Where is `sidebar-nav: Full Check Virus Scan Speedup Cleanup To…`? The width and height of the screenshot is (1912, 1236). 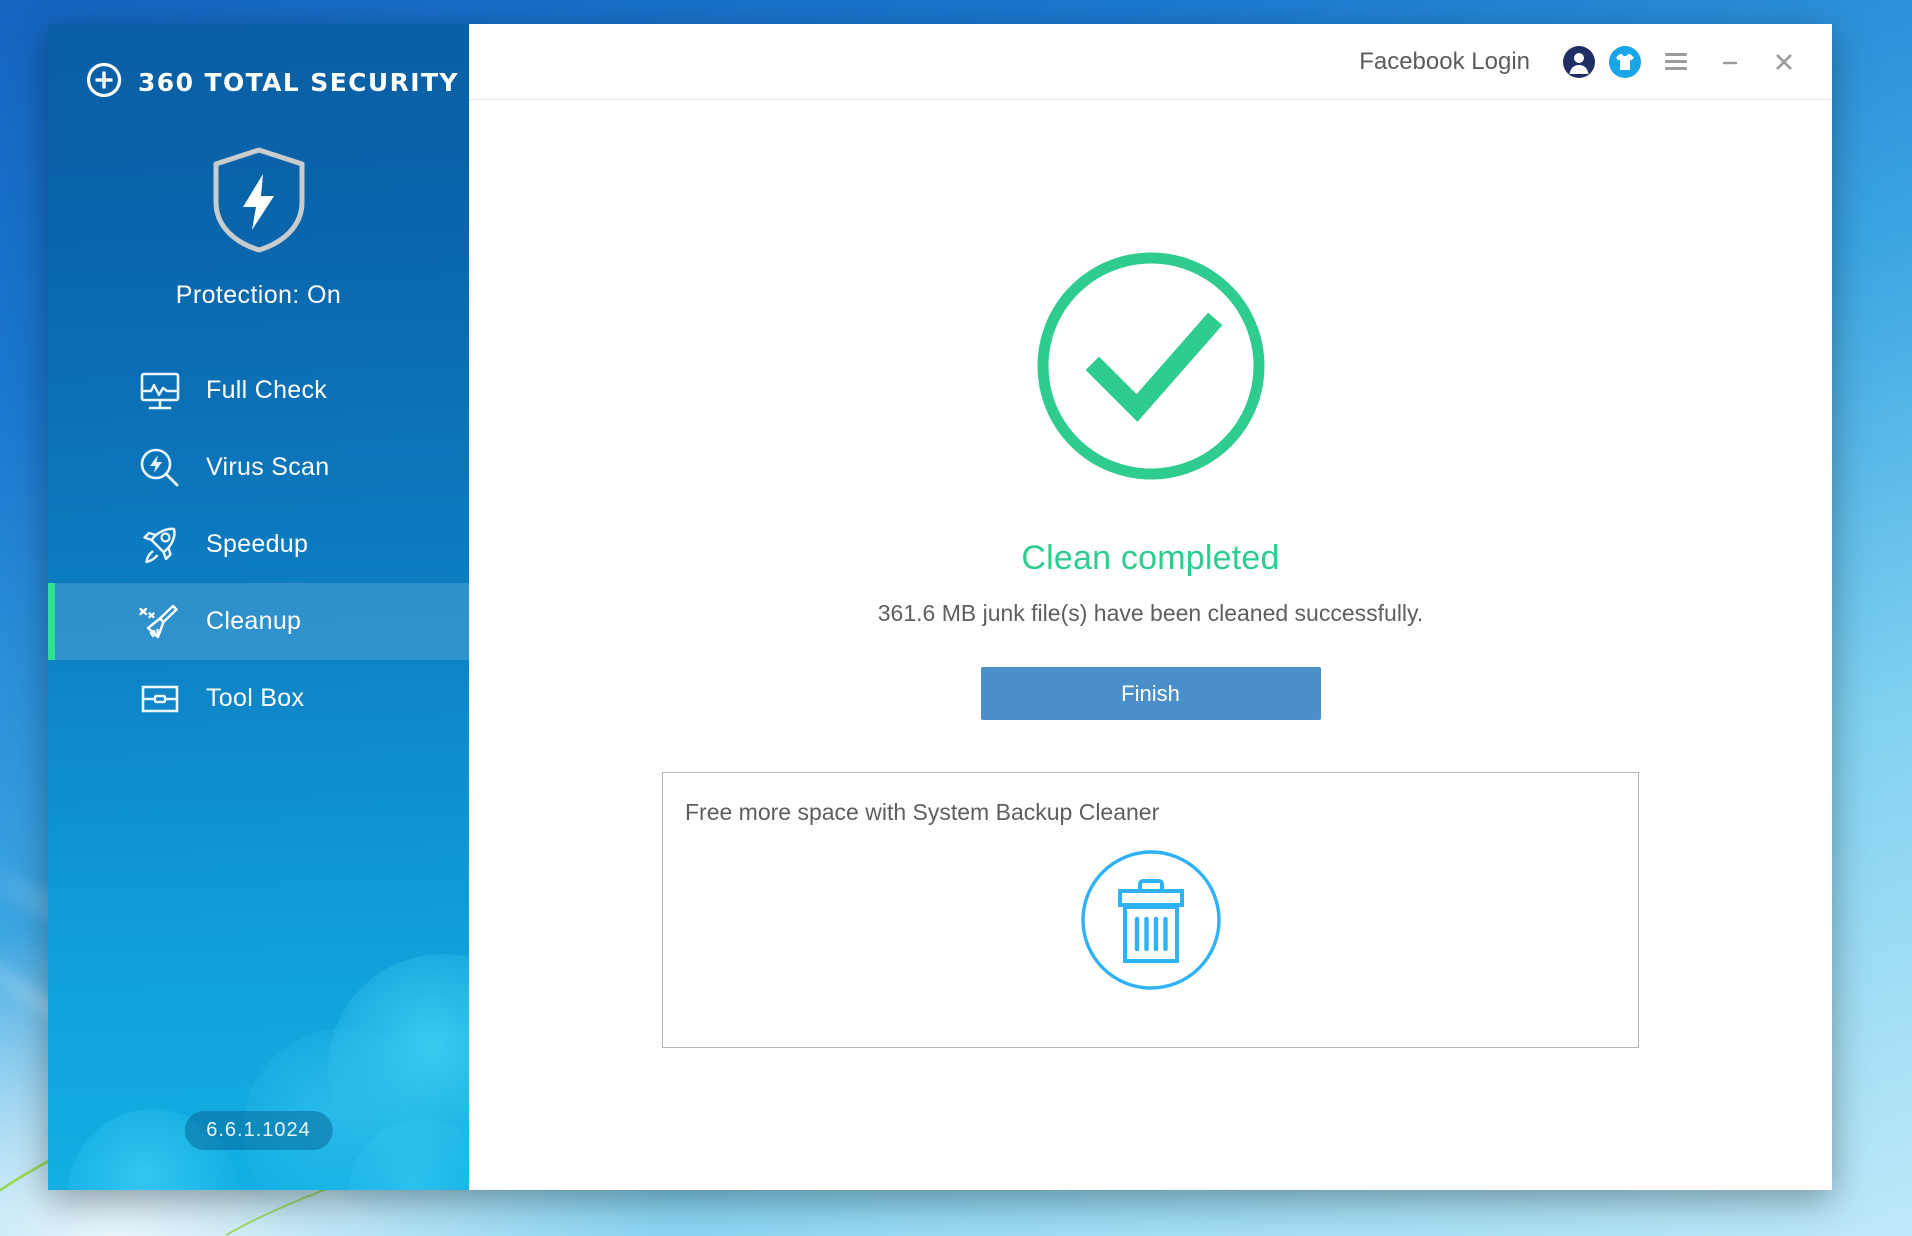 sidebar-nav: Full Check Virus Scan Speedup Cleanup To… is located at coordinates (258, 544).